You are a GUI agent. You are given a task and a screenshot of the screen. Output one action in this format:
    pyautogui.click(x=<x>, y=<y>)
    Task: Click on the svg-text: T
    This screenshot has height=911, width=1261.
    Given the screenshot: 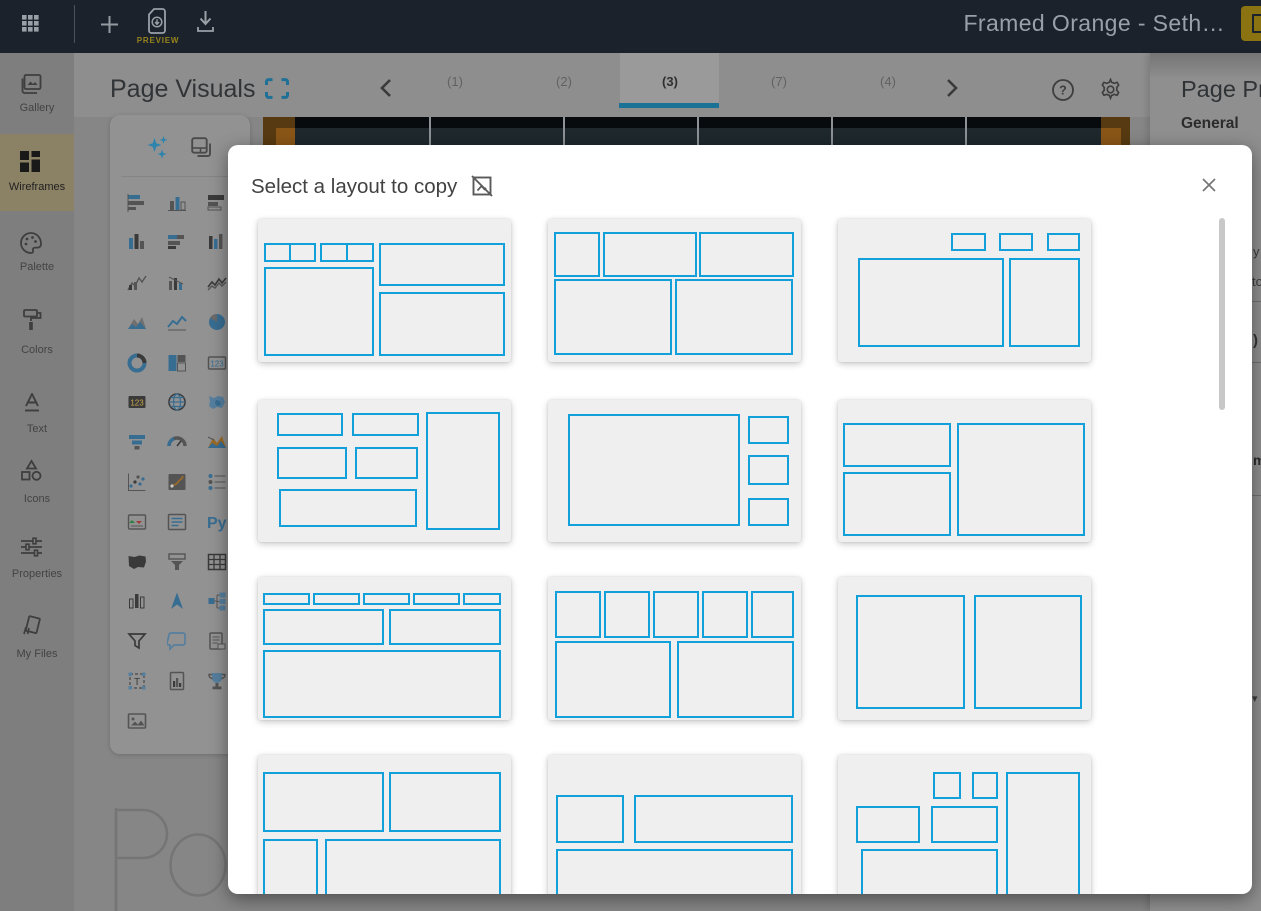 What is the action you would take?
    pyautogui.click(x=137, y=682)
    